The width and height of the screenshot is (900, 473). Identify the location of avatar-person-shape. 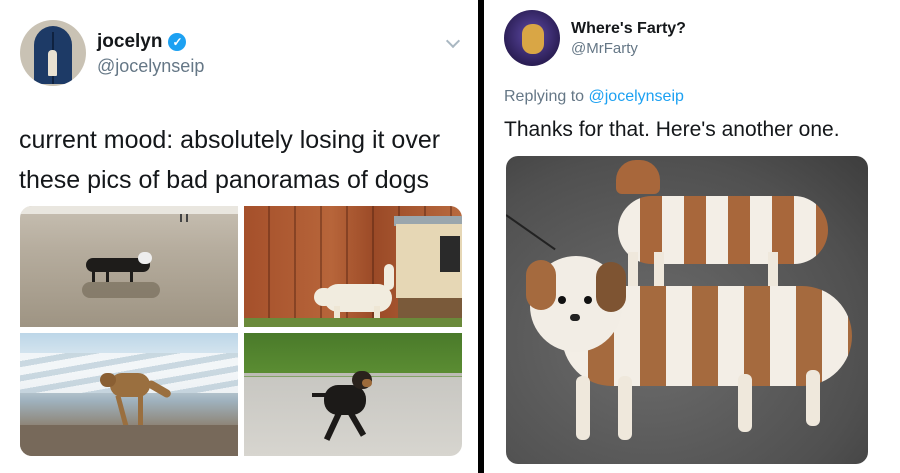
(52, 63).